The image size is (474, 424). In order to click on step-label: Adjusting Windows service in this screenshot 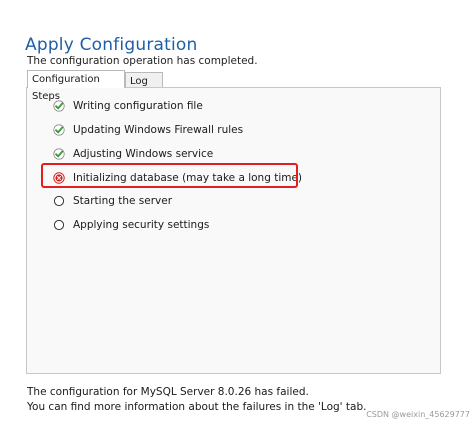, I will do `click(143, 154)`.